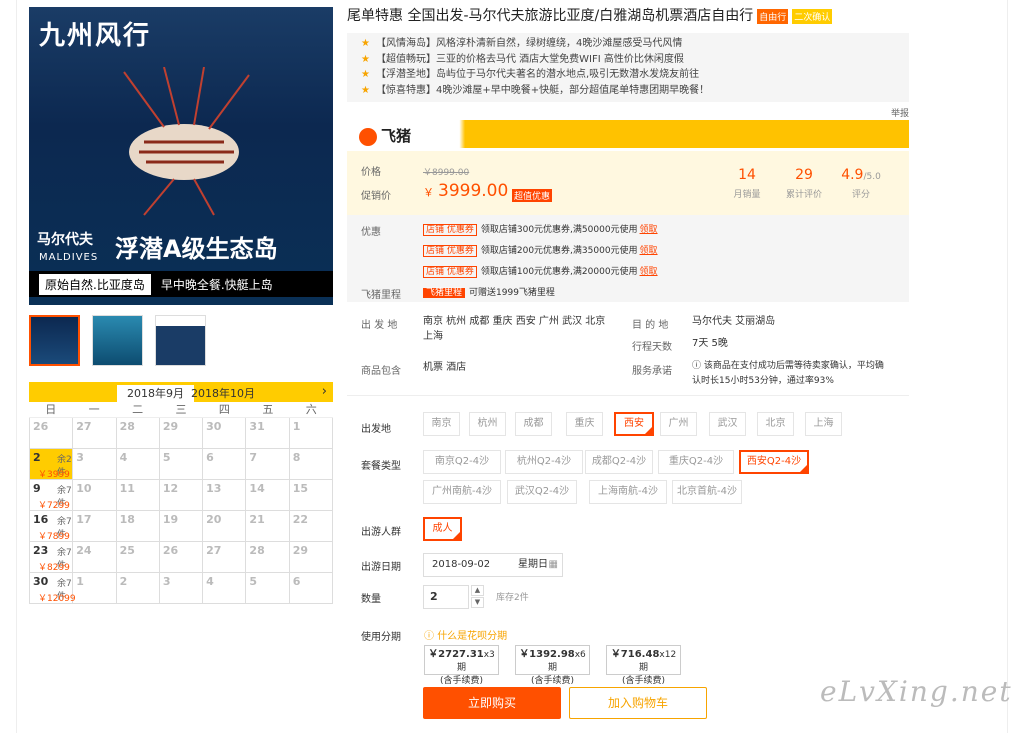 The height and width of the screenshot is (733, 1024). Describe the element at coordinates (268, 526) in the screenshot. I see `calendar-day: 21` at that location.